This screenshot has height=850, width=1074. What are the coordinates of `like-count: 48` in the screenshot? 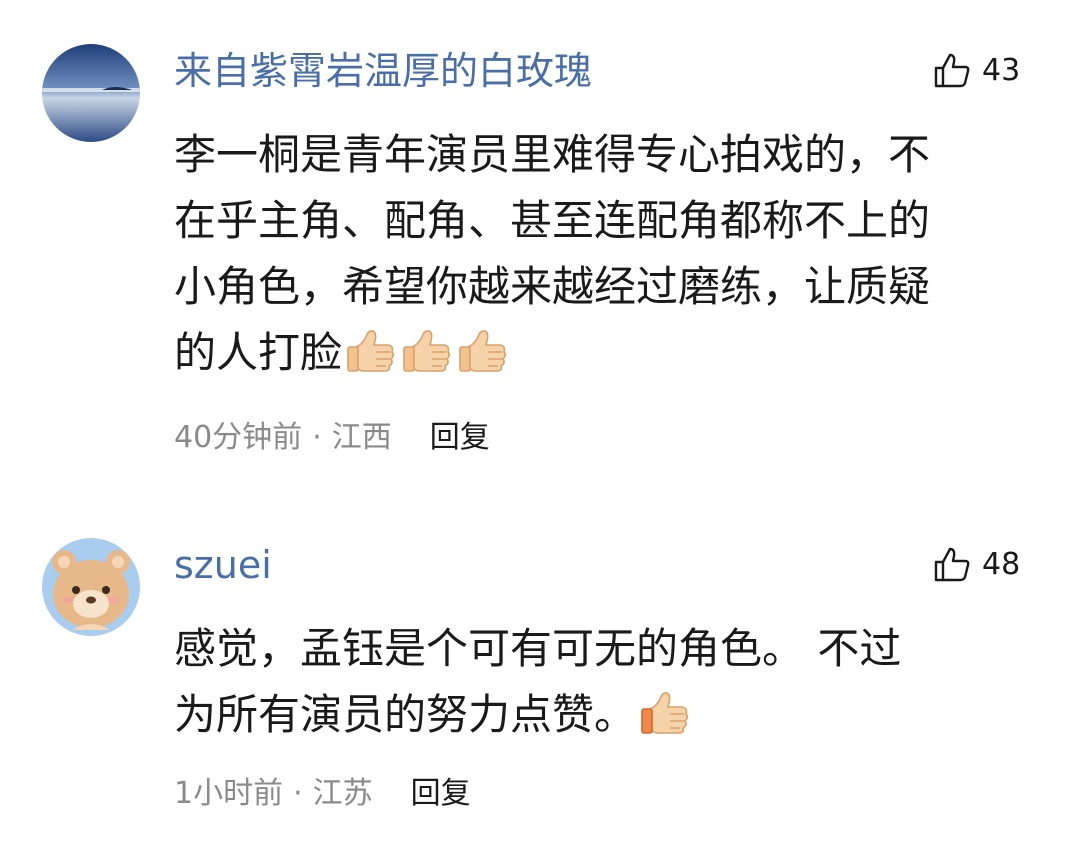 It's located at (1001, 564).